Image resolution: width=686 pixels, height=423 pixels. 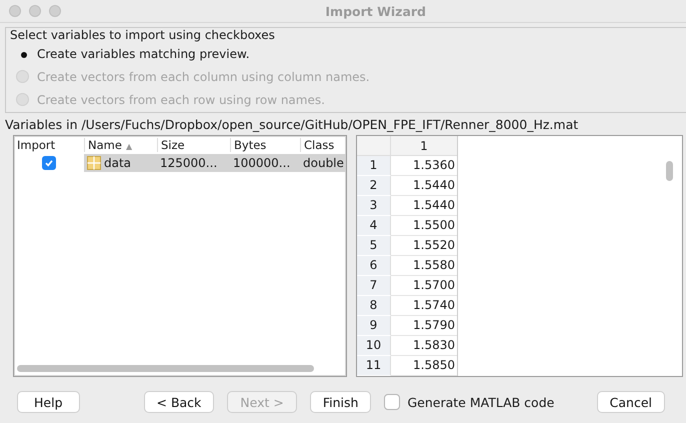 What do you see at coordinates (143, 53) in the screenshot?
I see `radio-label: Create variables matching preview.` at bounding box center [143, 53].